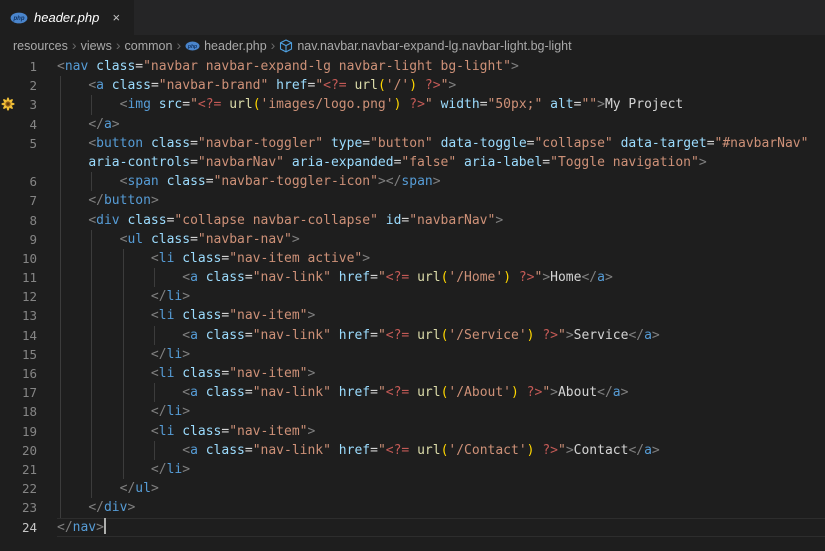 This screenshot has height=551, width=825. What do you see at coordinates (273, 45) in the screenshot?
I see `chevron-right-icon: ›` at bounding box center [273, 45].